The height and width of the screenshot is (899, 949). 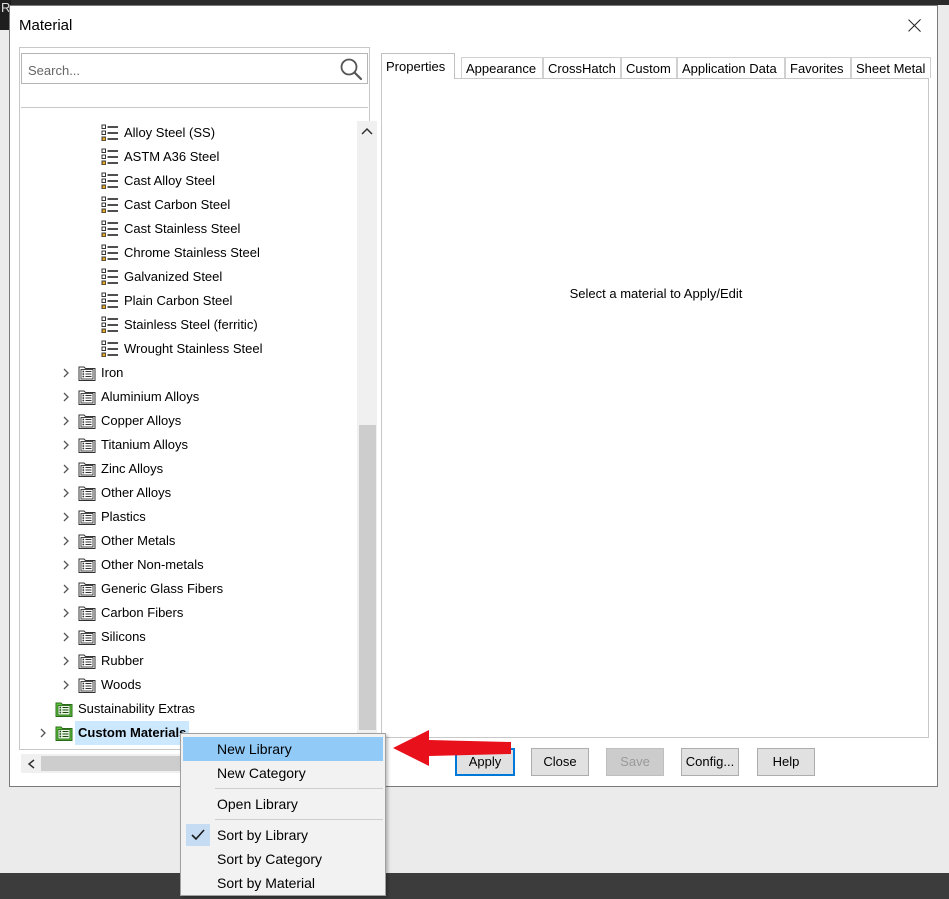 What do you see at coordinates (144, 444) in the screenshot?
I see `tree-item-label: Titanium Alloys` at bounding box center [144, 444].